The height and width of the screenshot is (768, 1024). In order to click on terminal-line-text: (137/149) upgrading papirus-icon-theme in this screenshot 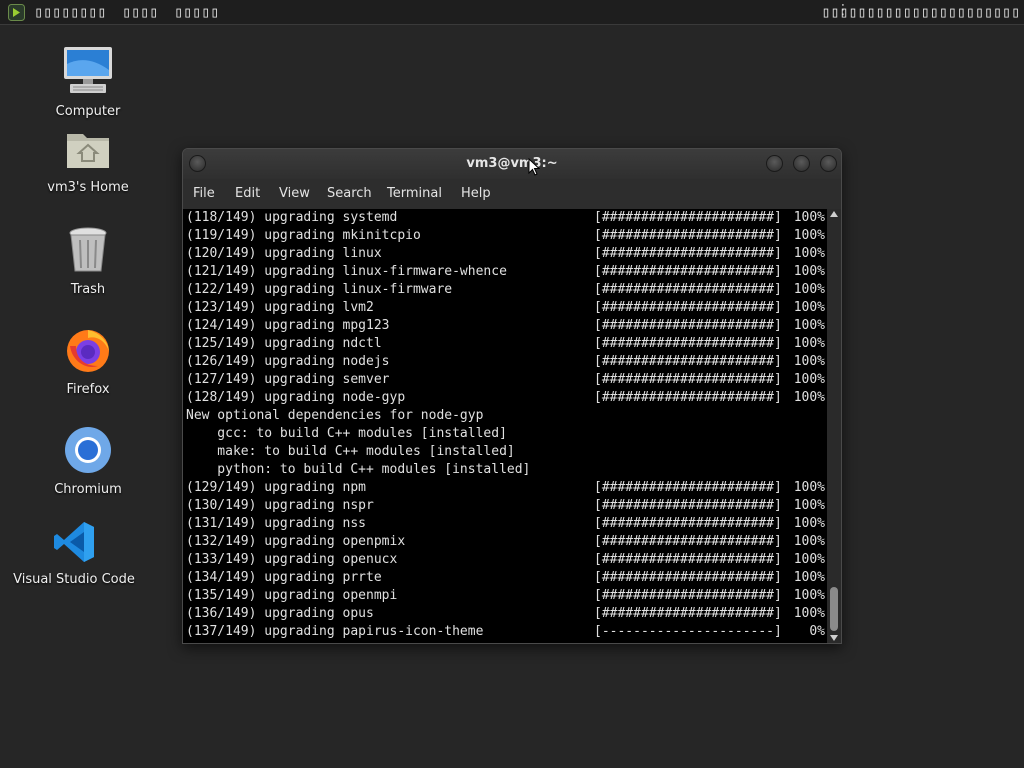, I will do `click(335, 631)`.